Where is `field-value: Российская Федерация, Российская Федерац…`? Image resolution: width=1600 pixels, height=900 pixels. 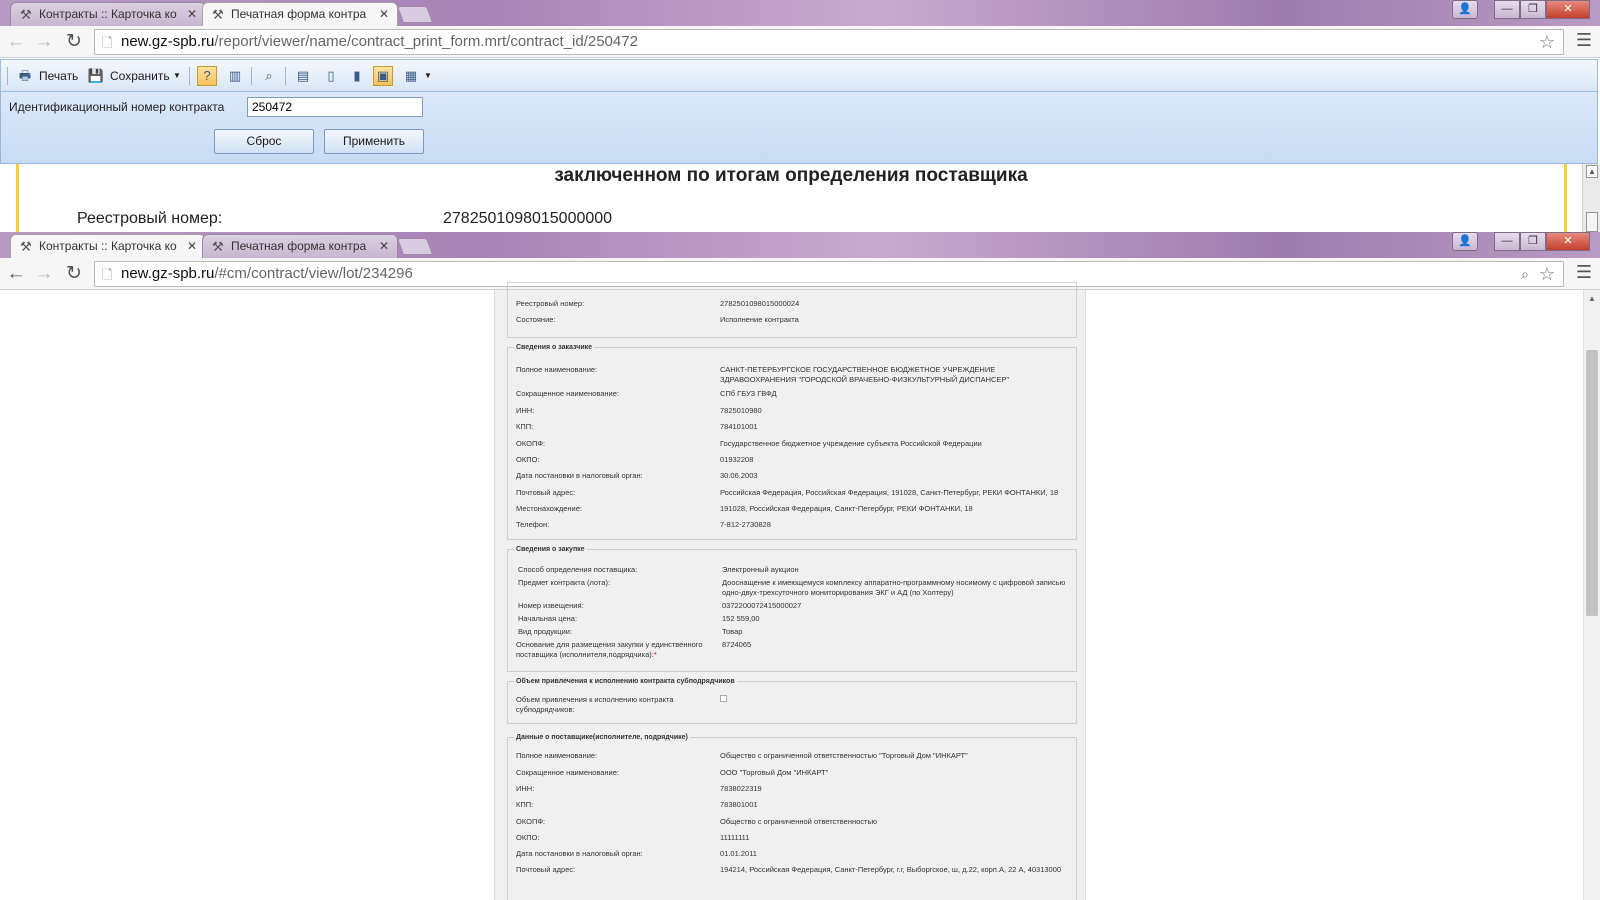 field-value: Российская Федерация, Российская Федерац… is located at coordinates (889, 492).